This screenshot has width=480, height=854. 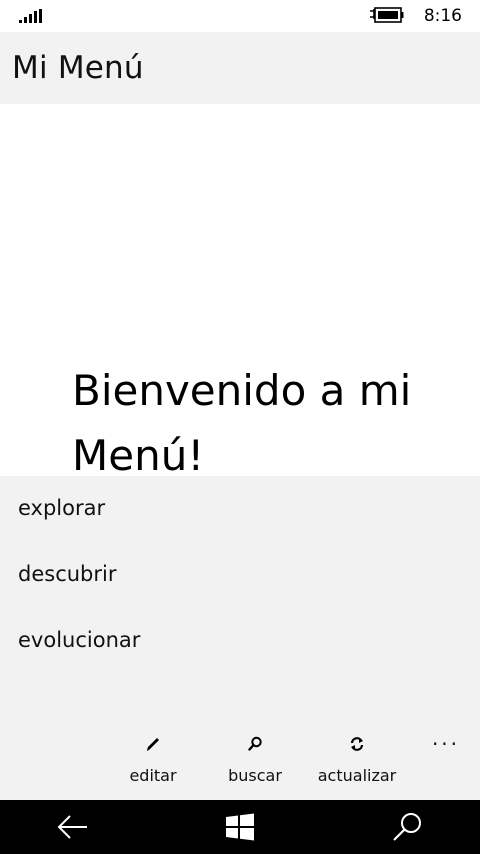 I want to click on status-time: 8:16, so click(x=442, y=16).